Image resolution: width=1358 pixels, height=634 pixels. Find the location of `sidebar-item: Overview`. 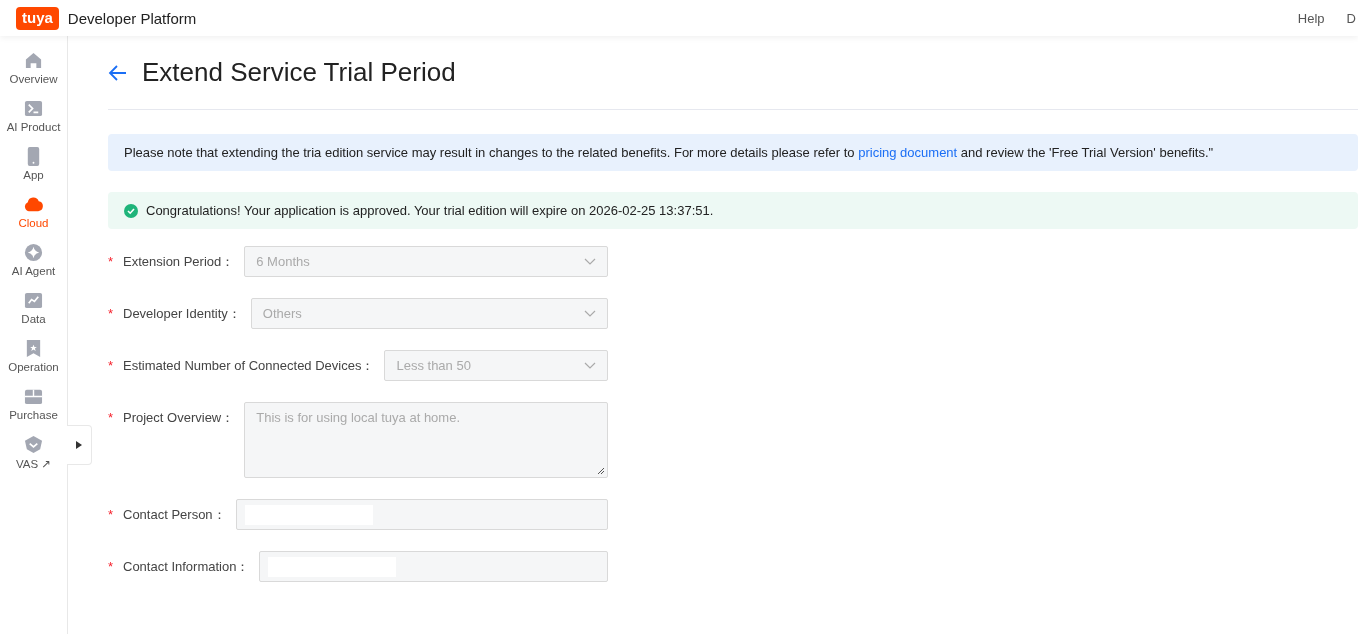

sidebar-item: Overview is located at coordinates (33, 68).